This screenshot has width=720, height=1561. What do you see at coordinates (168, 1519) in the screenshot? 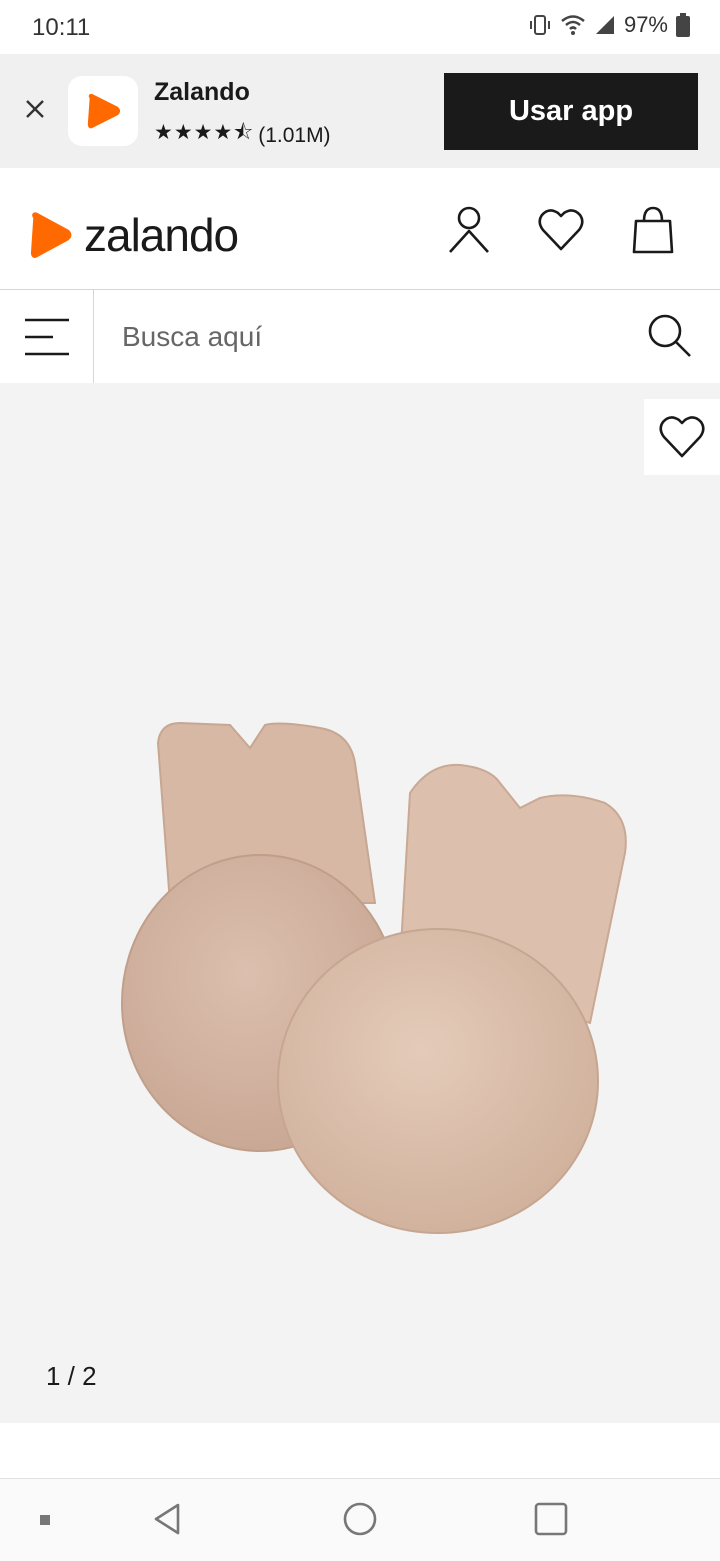
I see `back-icon` at bounding box center [168, 1519].